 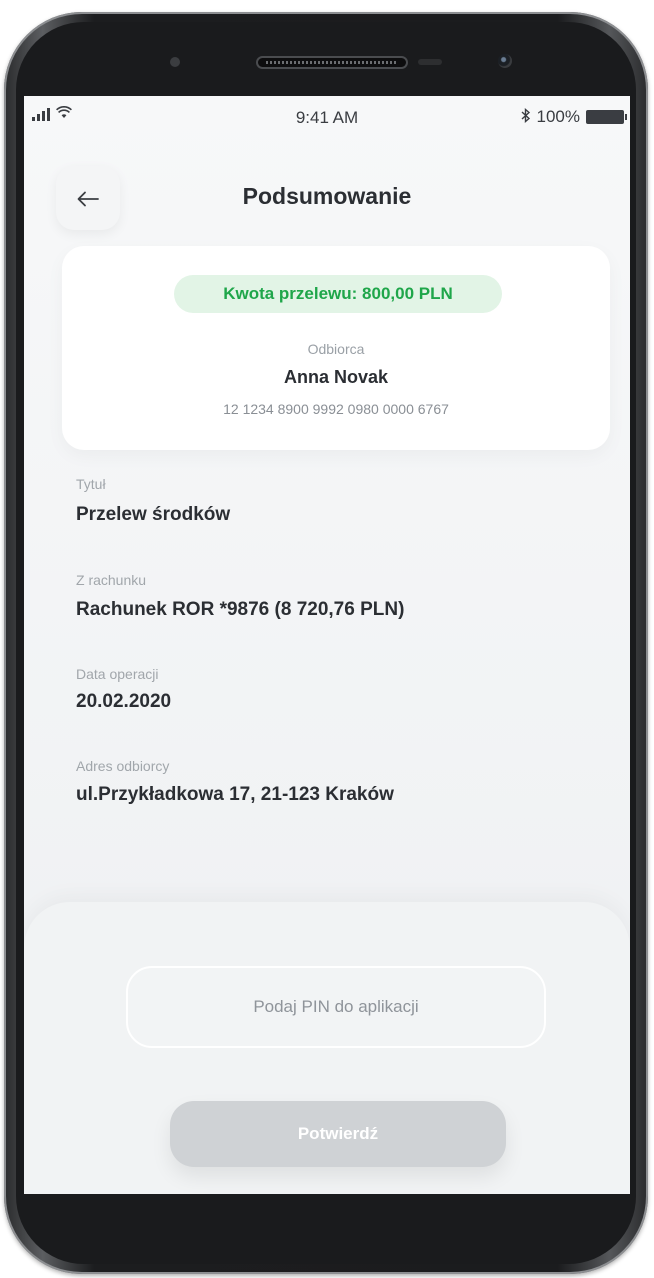 What do you see at coordinates (111, 580) in the screenshot?
I see `from-account-label: Z rachunku` at bounding box center [111, 580].